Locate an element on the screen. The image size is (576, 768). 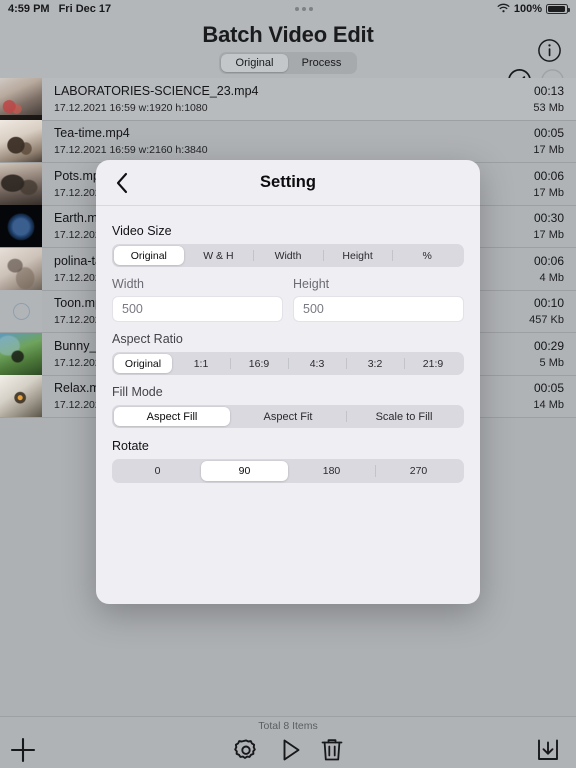
video-size-segmented-control: Original W & H Width Height % is located at coordinates (288, 255).